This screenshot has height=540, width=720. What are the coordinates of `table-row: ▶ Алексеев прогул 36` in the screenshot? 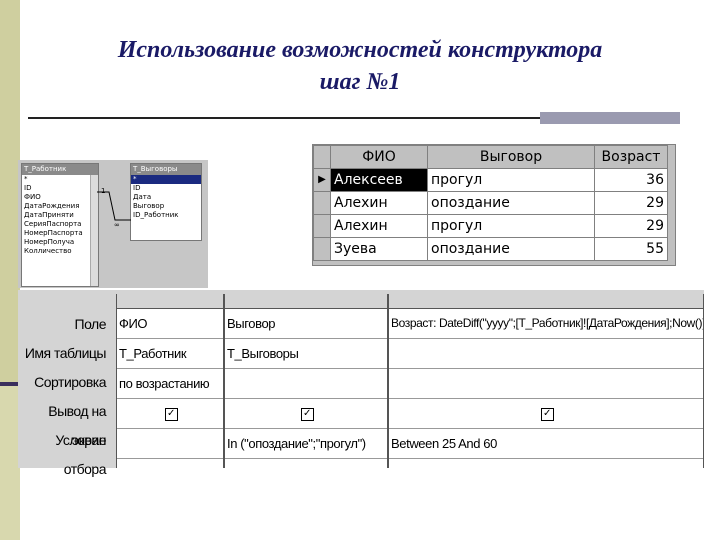 It's located at (490, 180).